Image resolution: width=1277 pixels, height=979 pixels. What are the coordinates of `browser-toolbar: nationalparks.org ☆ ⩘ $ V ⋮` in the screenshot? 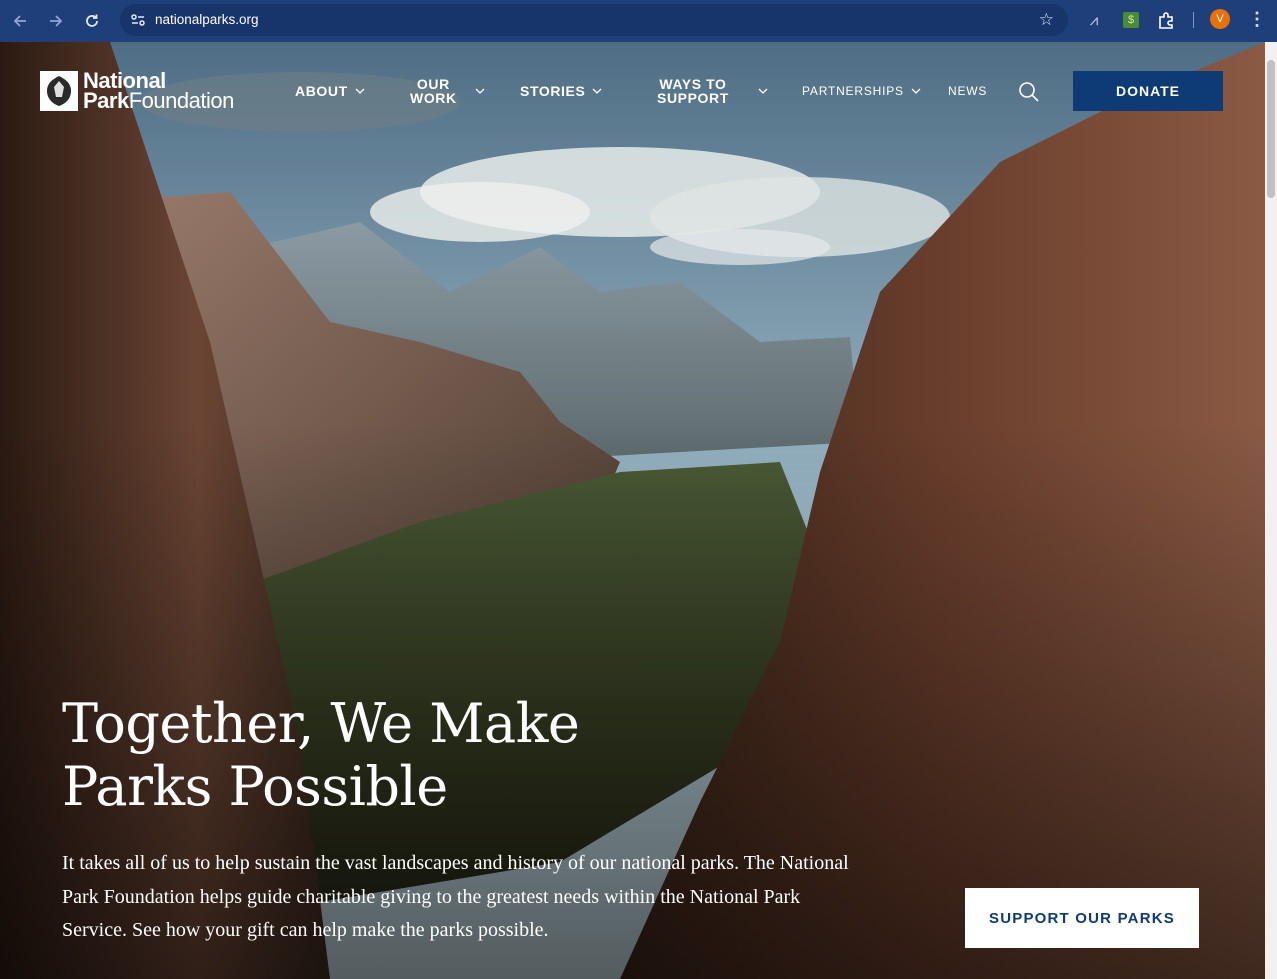 It's located at (638, 21).